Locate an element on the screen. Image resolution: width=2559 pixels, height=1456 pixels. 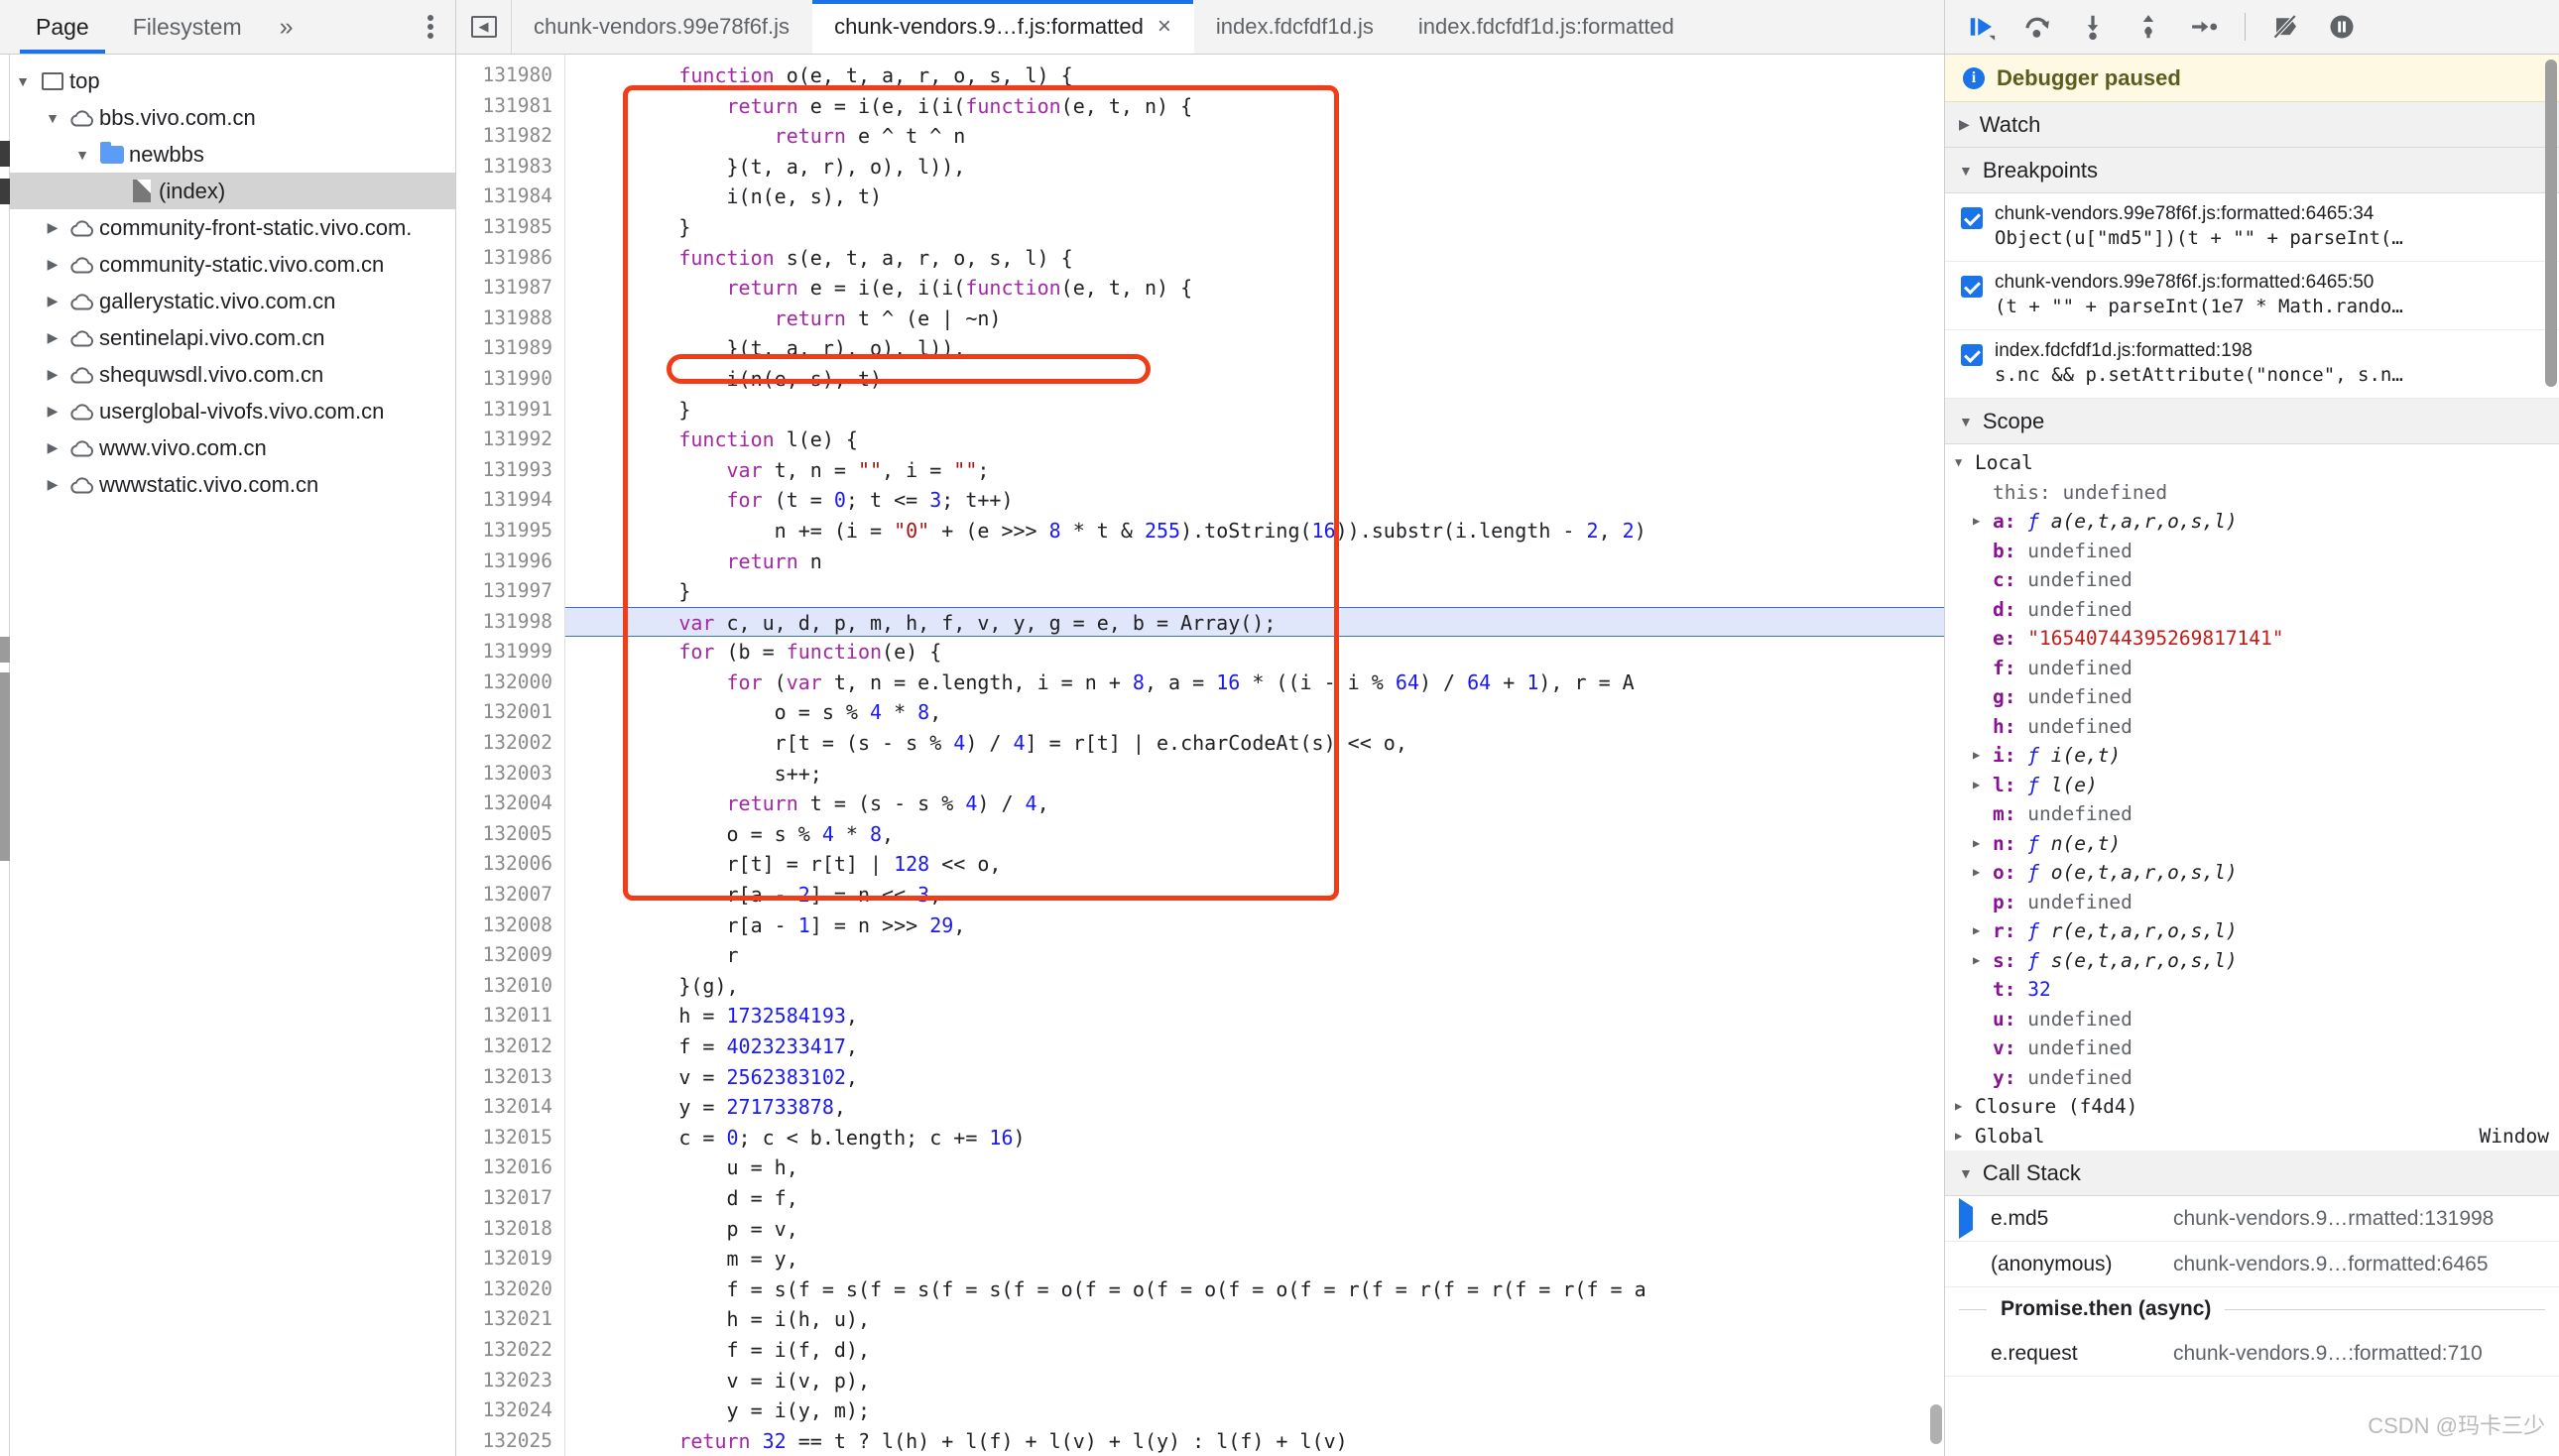
step-into-button is located at coordinates (2093, 27).